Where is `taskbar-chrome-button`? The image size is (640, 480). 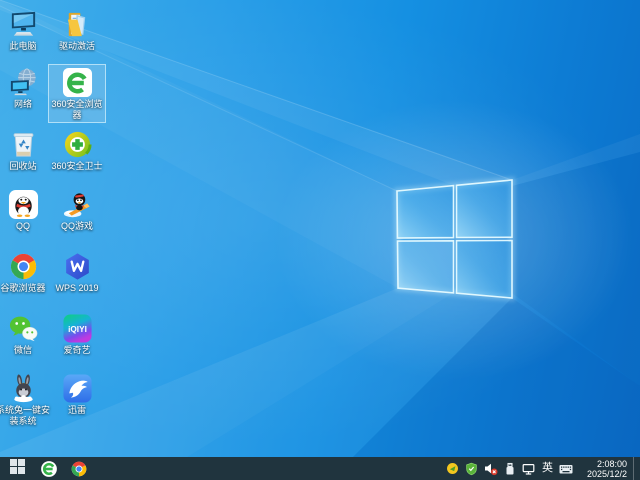
taskbar-chrome-button is located at coordinates (79, 468).